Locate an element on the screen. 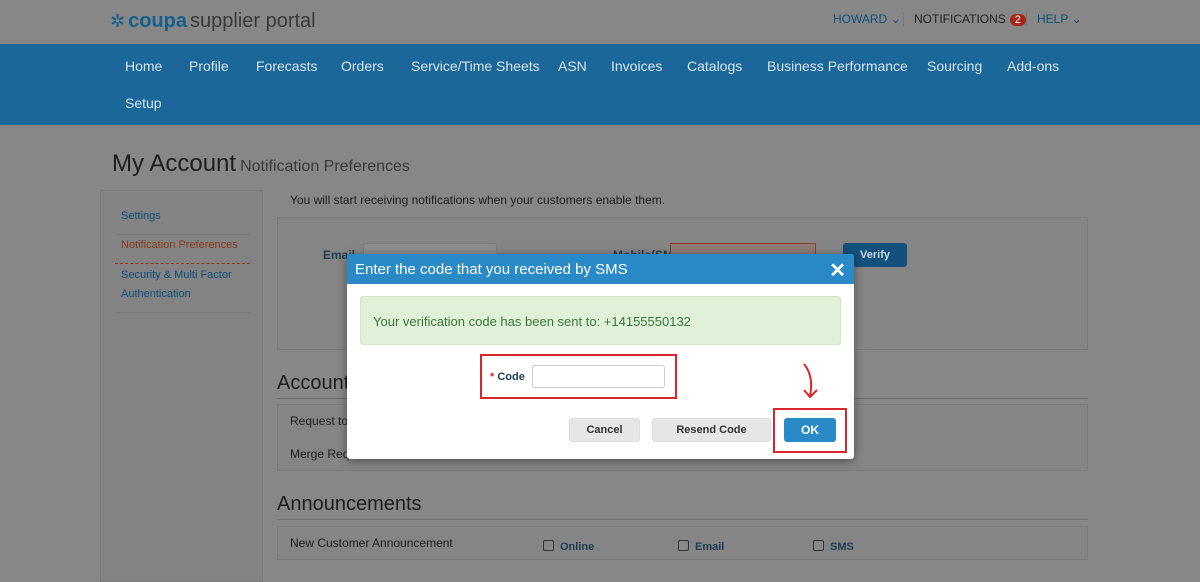 This screenshot has width=1200, height=582. user-menu: HOWARD ⌄ is located at coordinates (867, 19).